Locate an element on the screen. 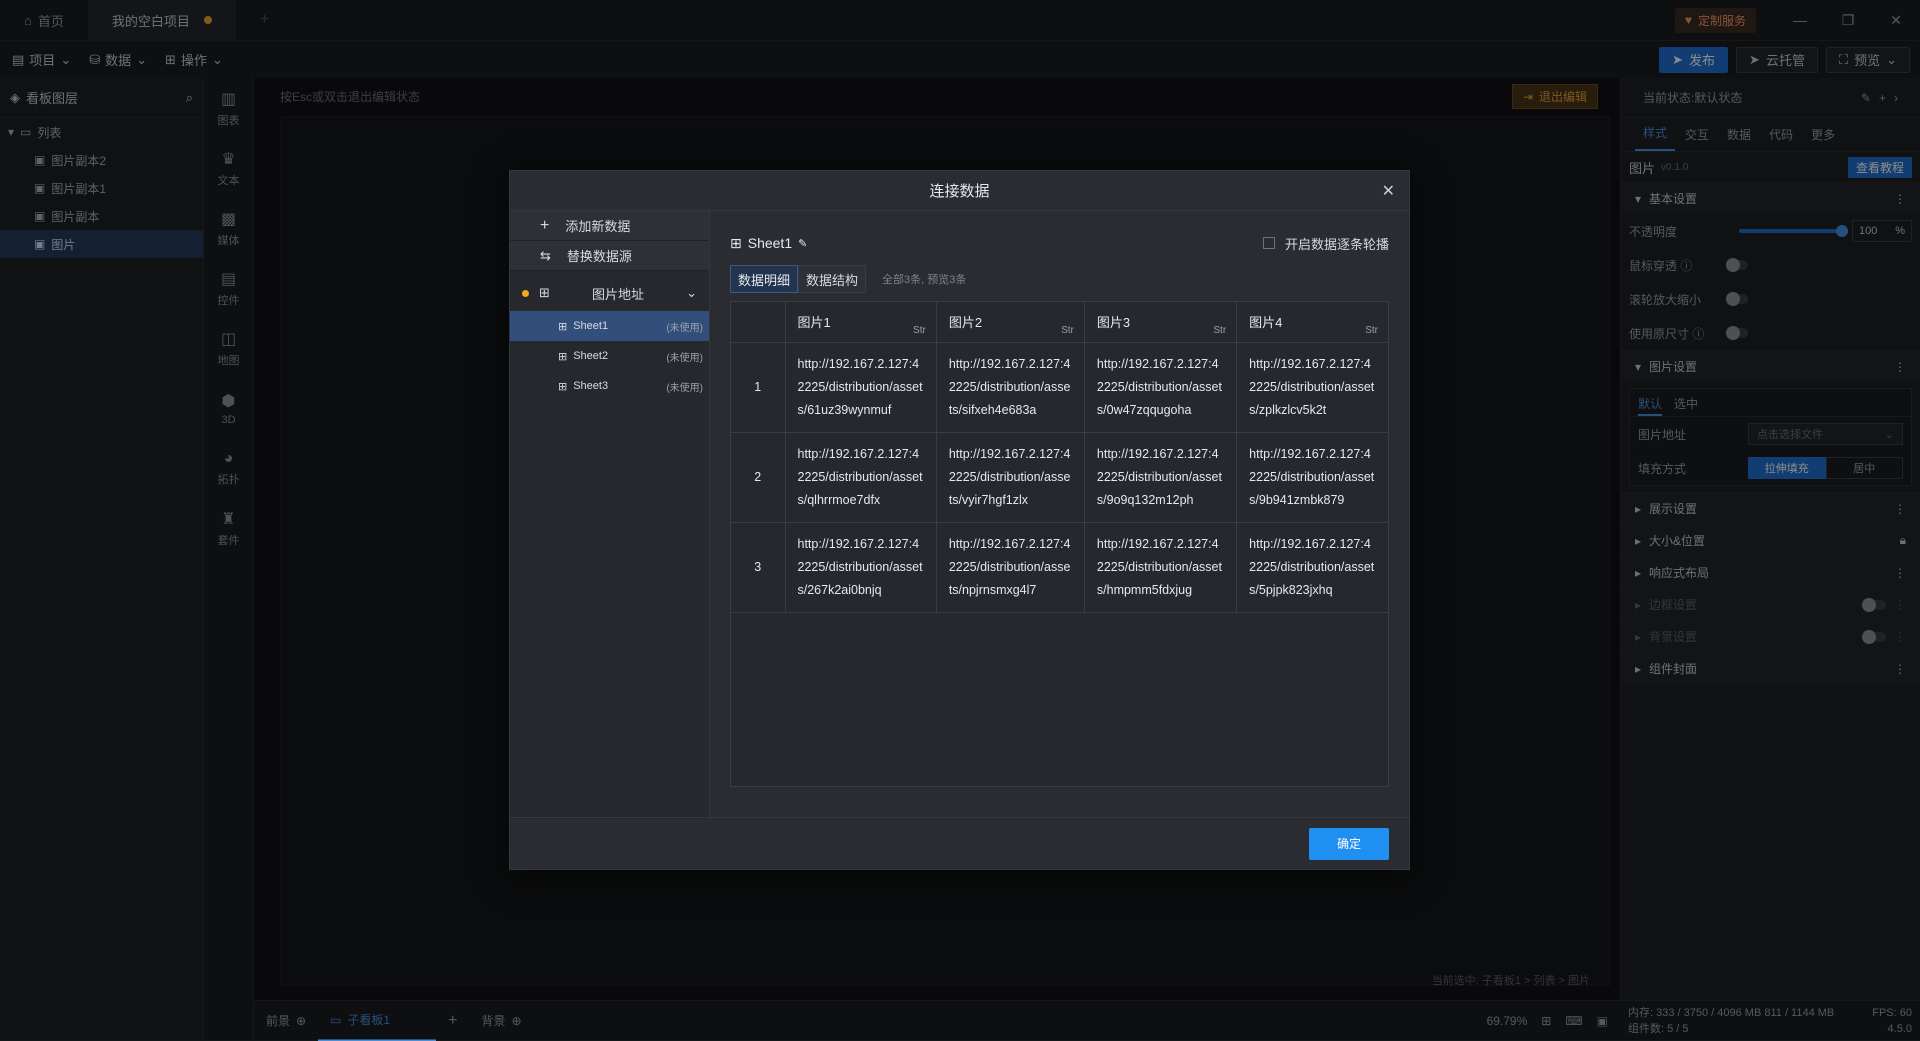  column-header: 图片4 Str is located at coordinates (1312, 322).